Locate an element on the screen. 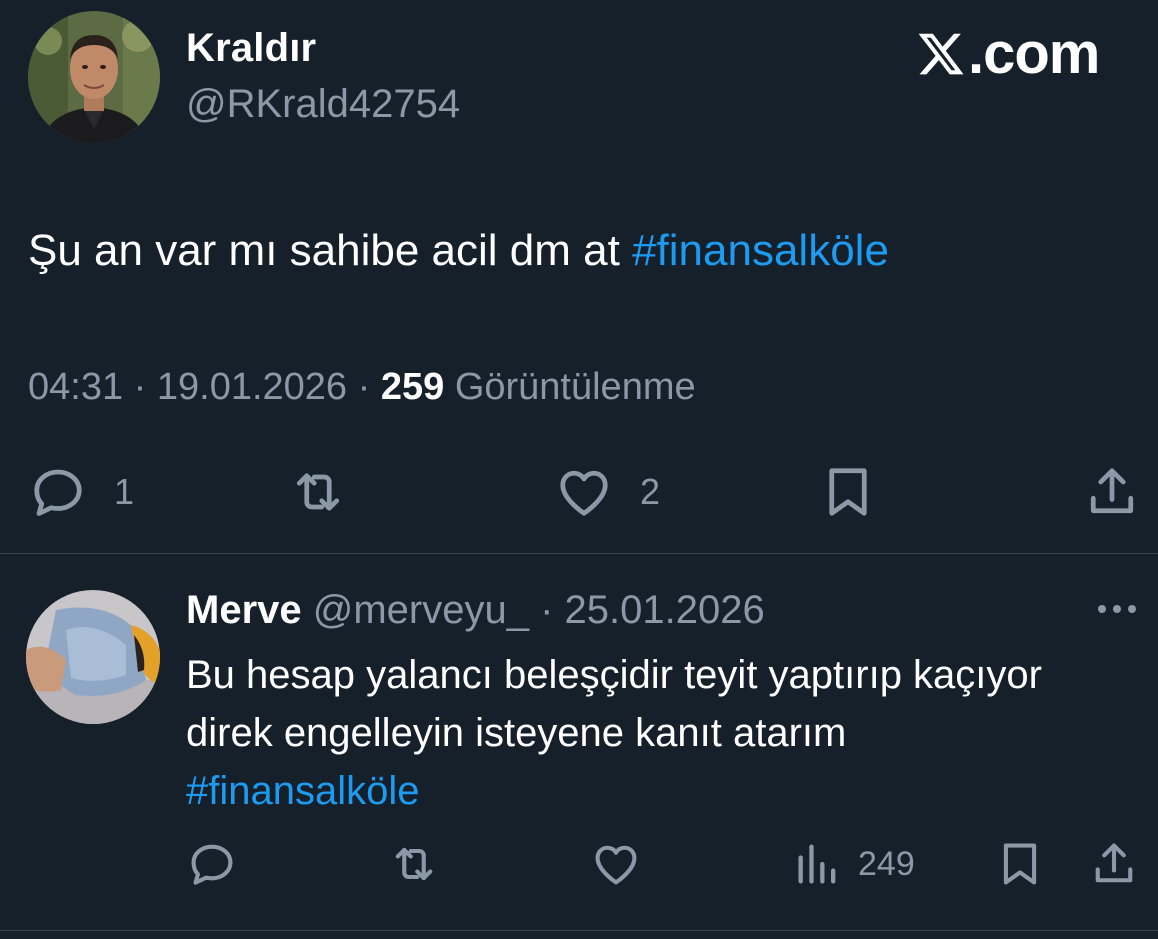 The width and height of the screenshot is (1158, 939). reply-bookmark-button is located at coordinates (1020, 864).